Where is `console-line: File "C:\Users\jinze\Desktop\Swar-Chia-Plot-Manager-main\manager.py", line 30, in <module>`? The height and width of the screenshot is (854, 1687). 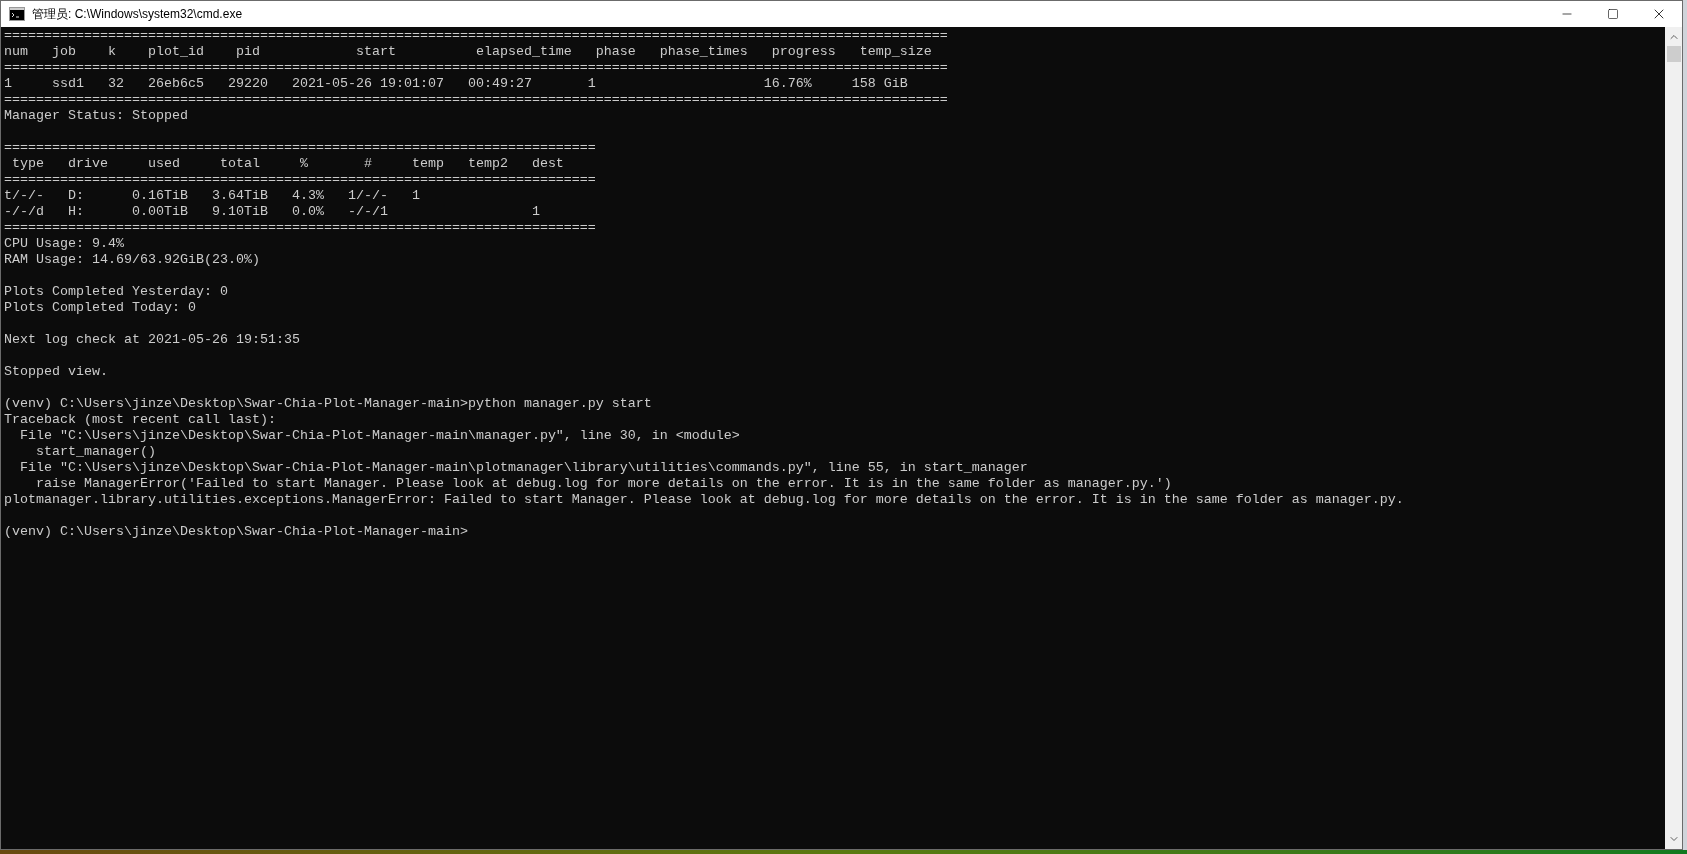
console-line: File "C:\Users\jinze\Desktop\Swar-Chia-Plot-Manager-main\manager.py", line 30, in <module> is located at coordinates (379, 436).